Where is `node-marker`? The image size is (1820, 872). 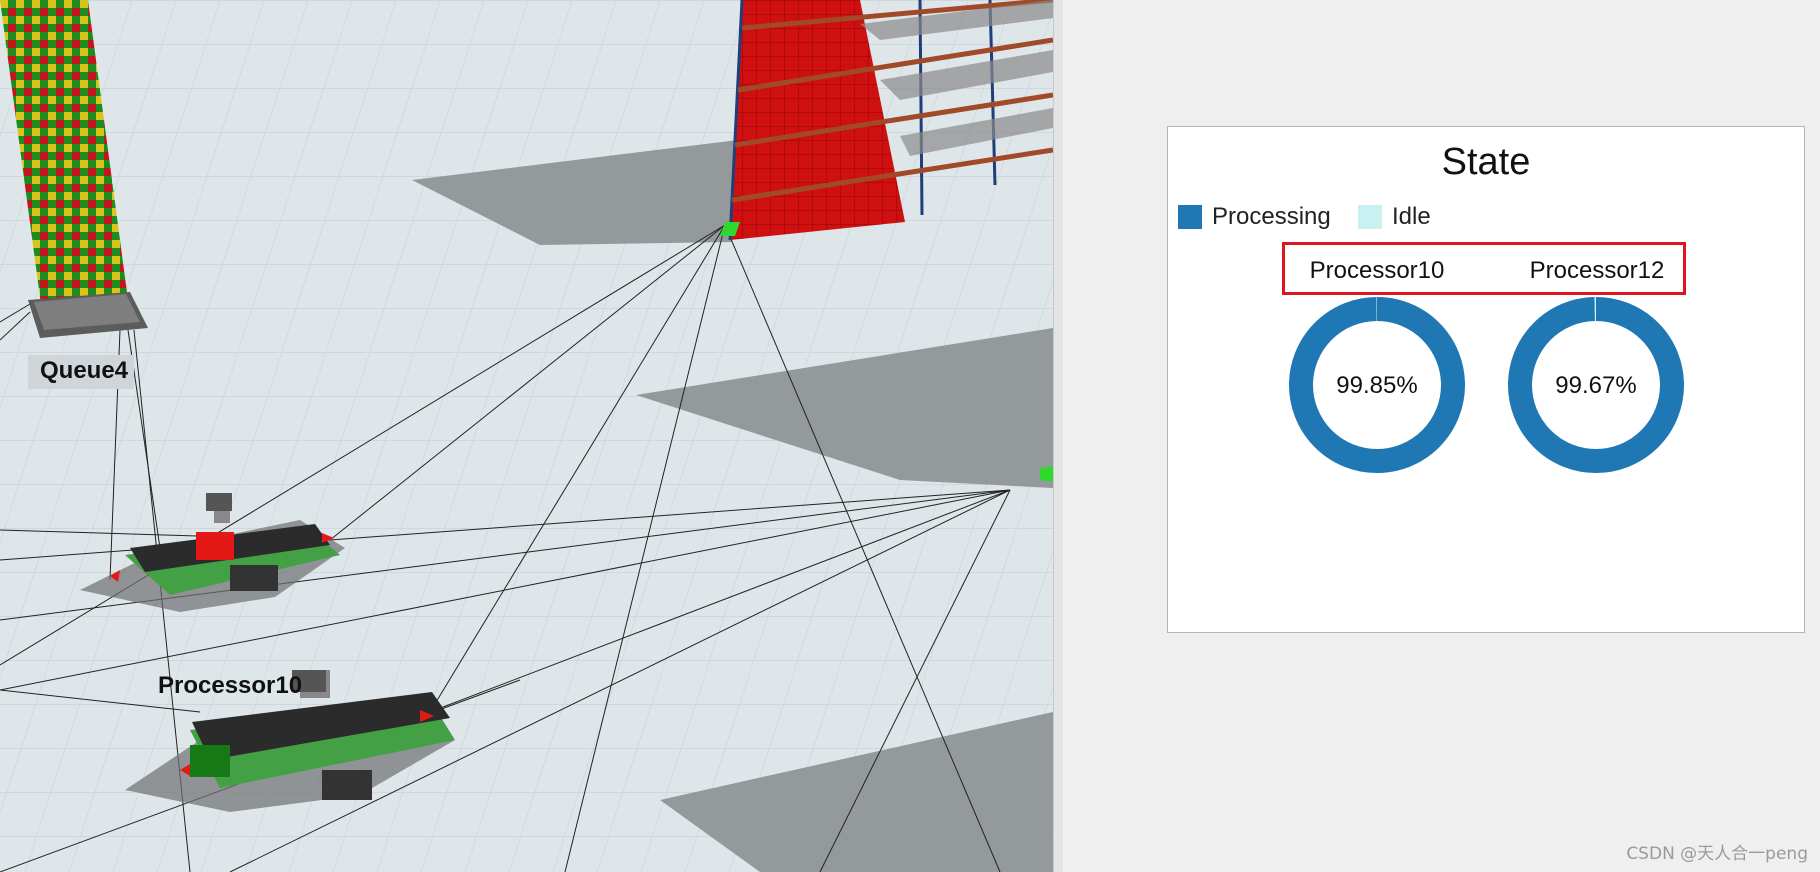
node-marker is located at coordinates (1046, 474).